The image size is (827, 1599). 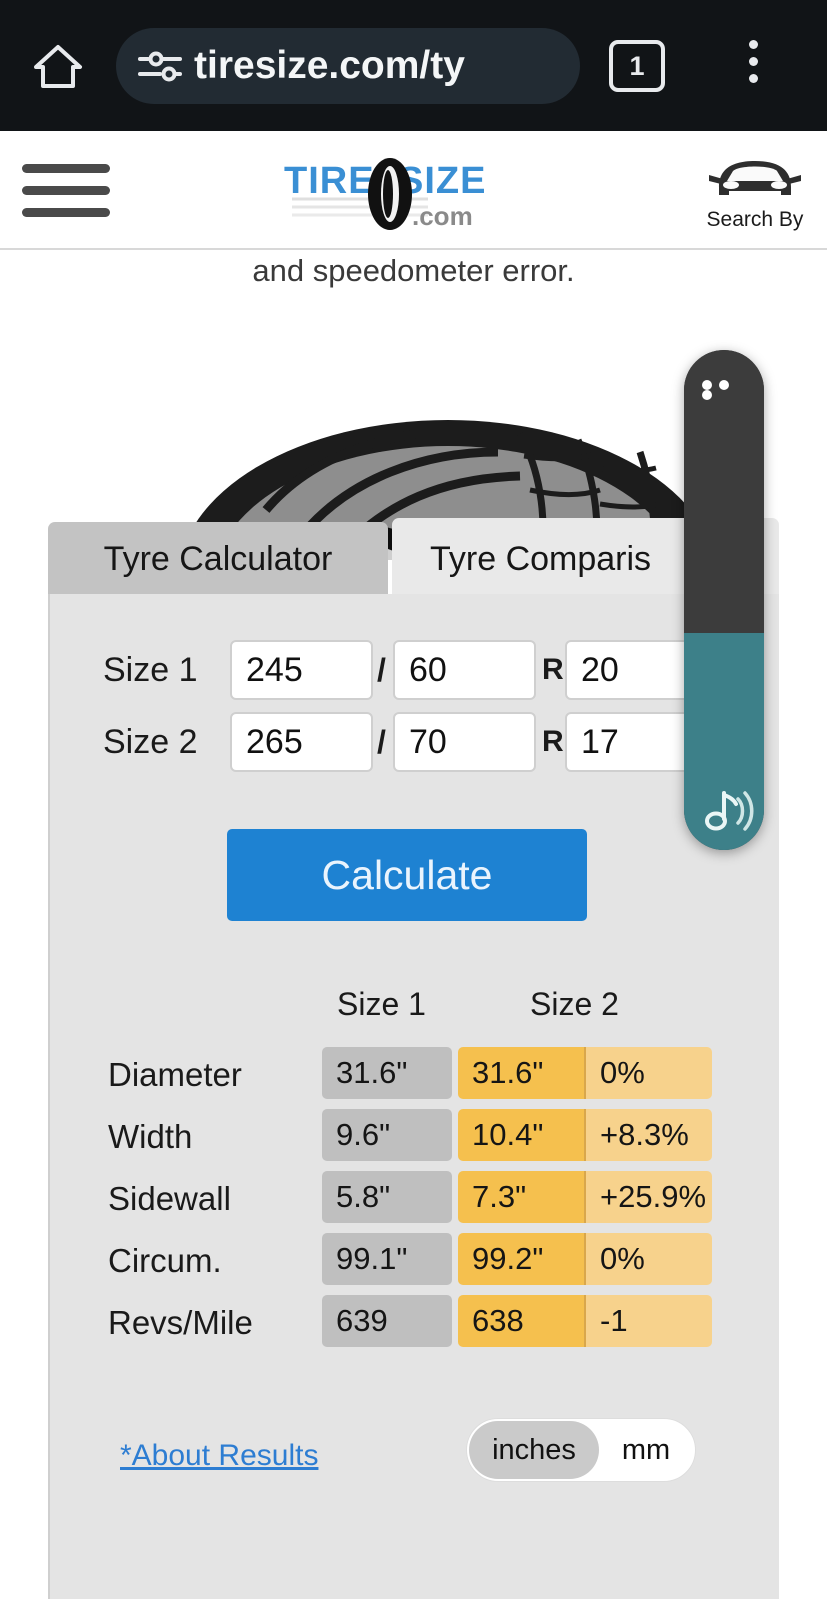 What do you see at coordinates (755, 178) in the screenshot?
I see `car-front-icon` at bounding box center [755, 178].